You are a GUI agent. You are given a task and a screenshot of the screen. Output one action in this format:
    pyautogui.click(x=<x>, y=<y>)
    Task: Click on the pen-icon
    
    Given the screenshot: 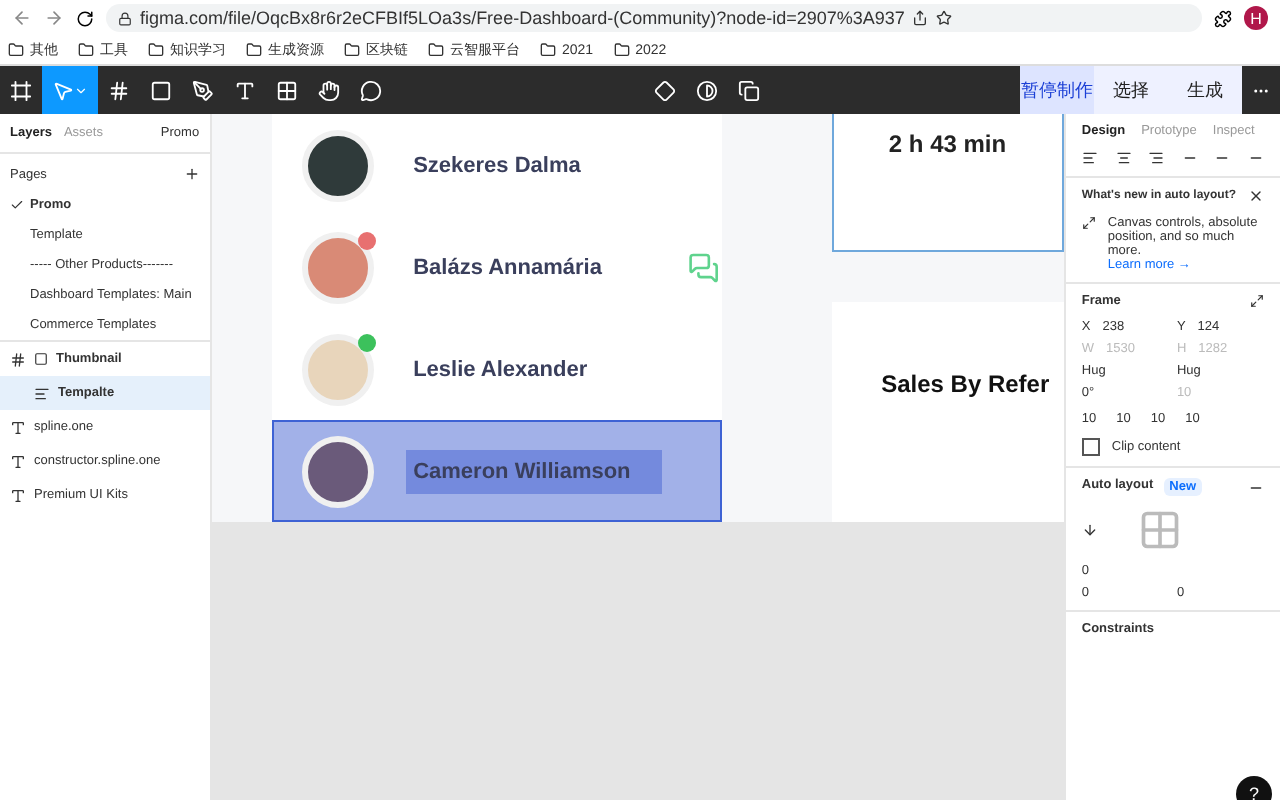 What is the action you would take?
    pyautogui.click(x=203, y=90)
    